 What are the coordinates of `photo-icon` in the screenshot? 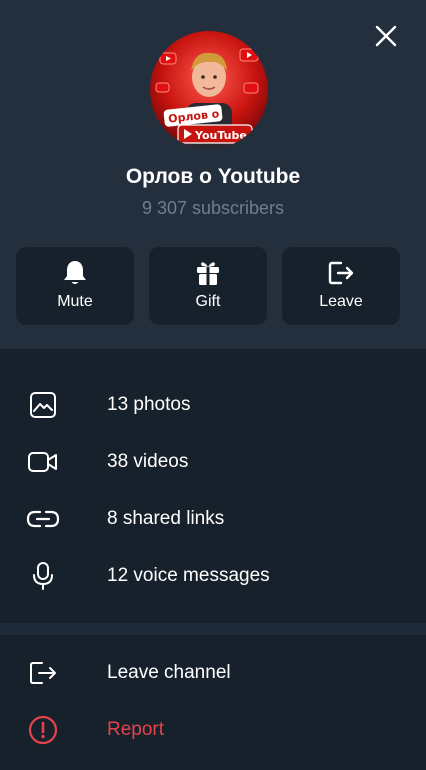 It's located at (43, 405).